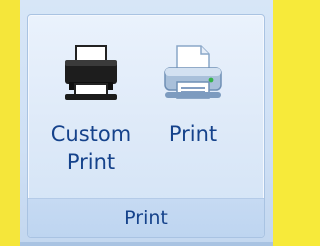 Image resolution: width=320 pixels, height=246 pixels. I want to click on group-title: Print, so click(146, 218).